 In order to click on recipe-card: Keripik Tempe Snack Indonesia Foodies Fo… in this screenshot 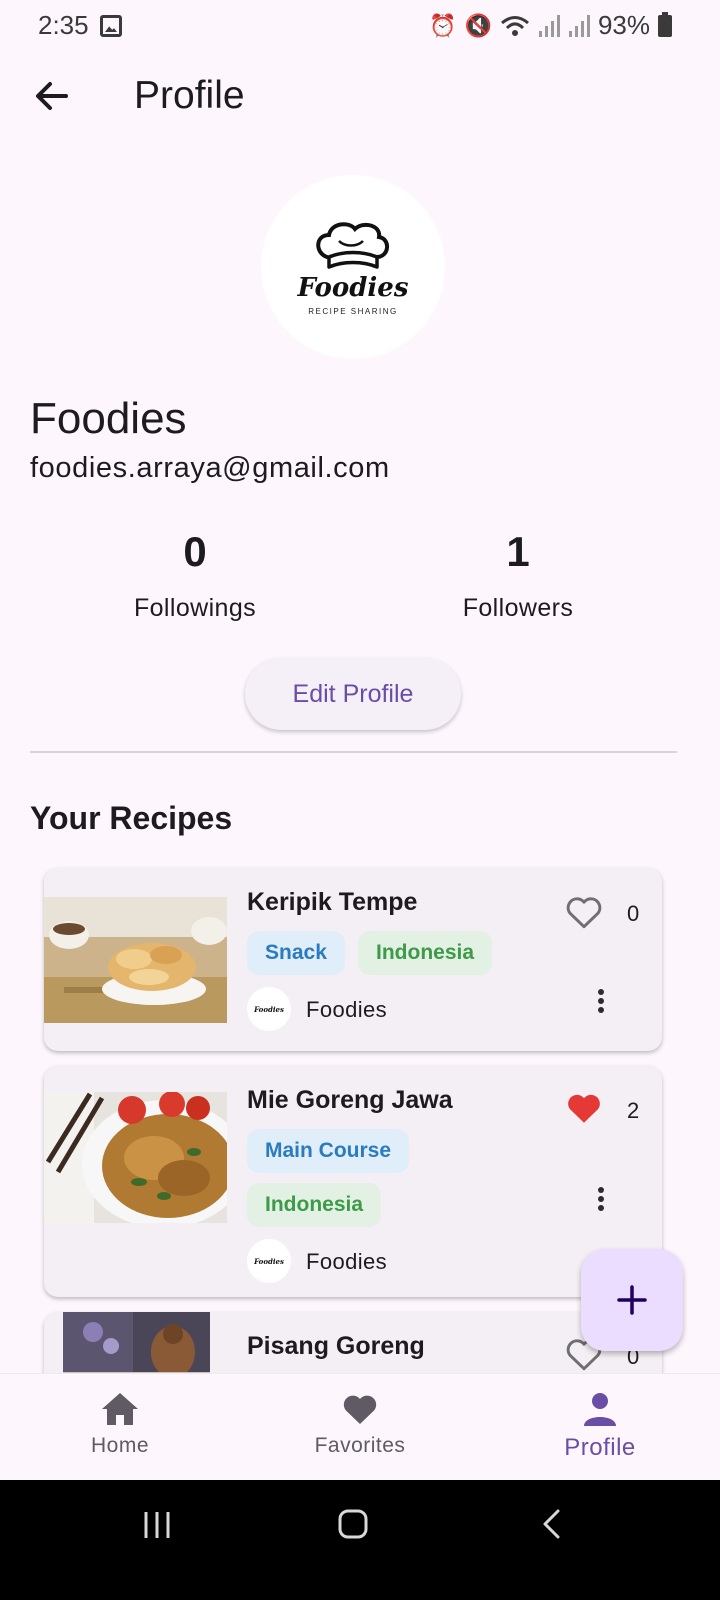, I will do `click(353, 959)`.